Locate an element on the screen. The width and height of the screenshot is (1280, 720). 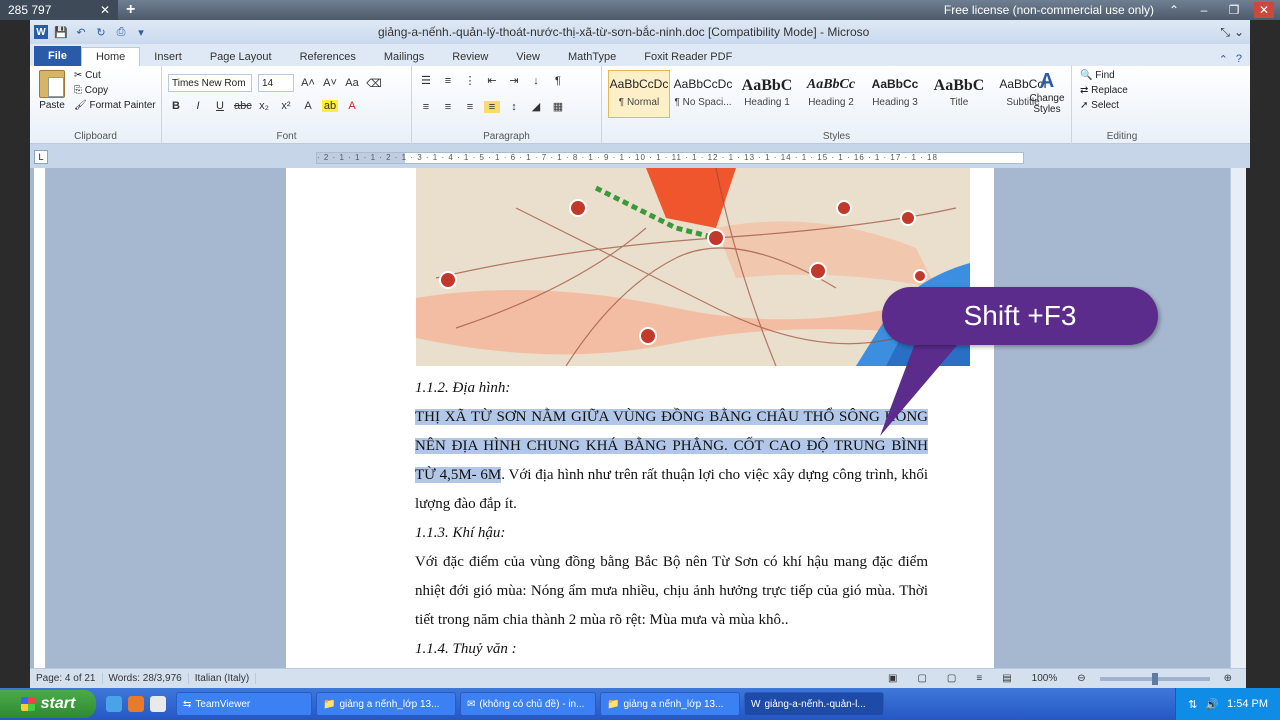
tab-insert: Insert is located at coordinates (168, 57).